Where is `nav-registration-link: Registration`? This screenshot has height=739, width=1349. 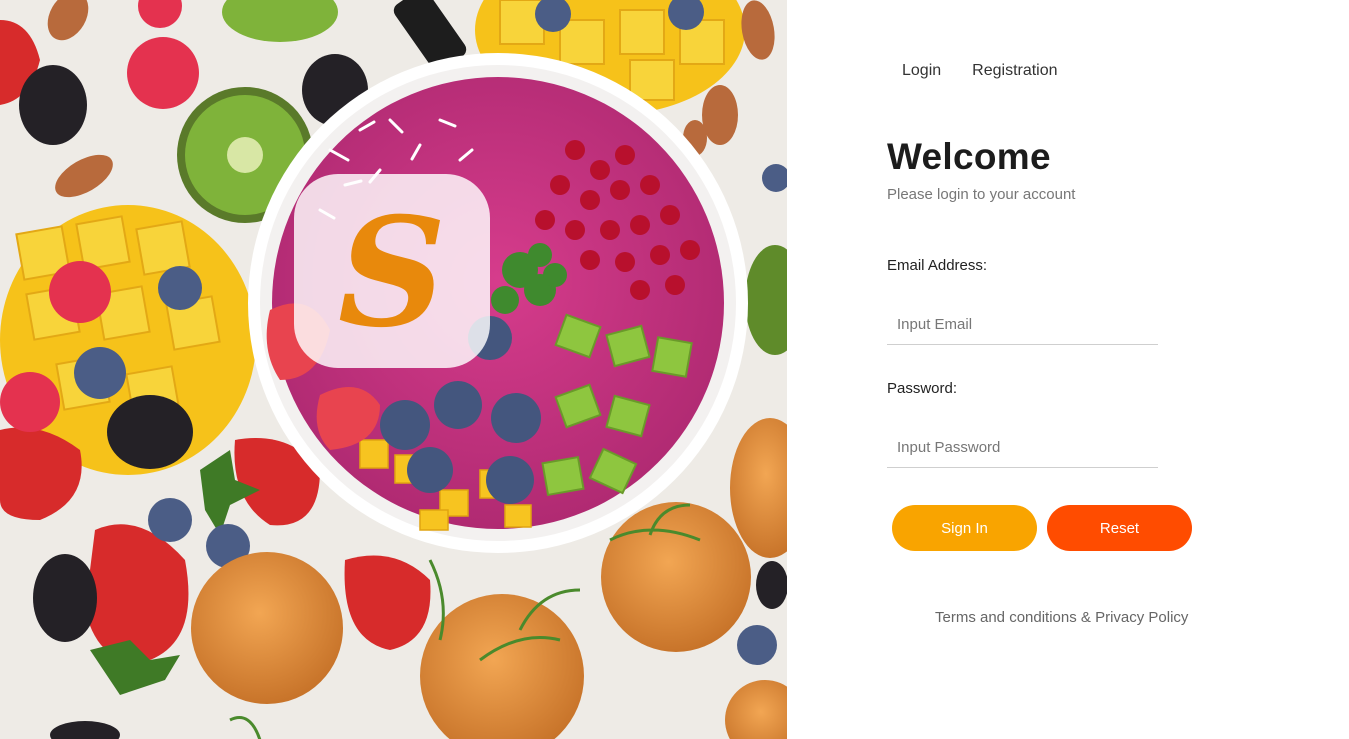 nav-registration-link: Registration is located at coordinates (1014, 71).